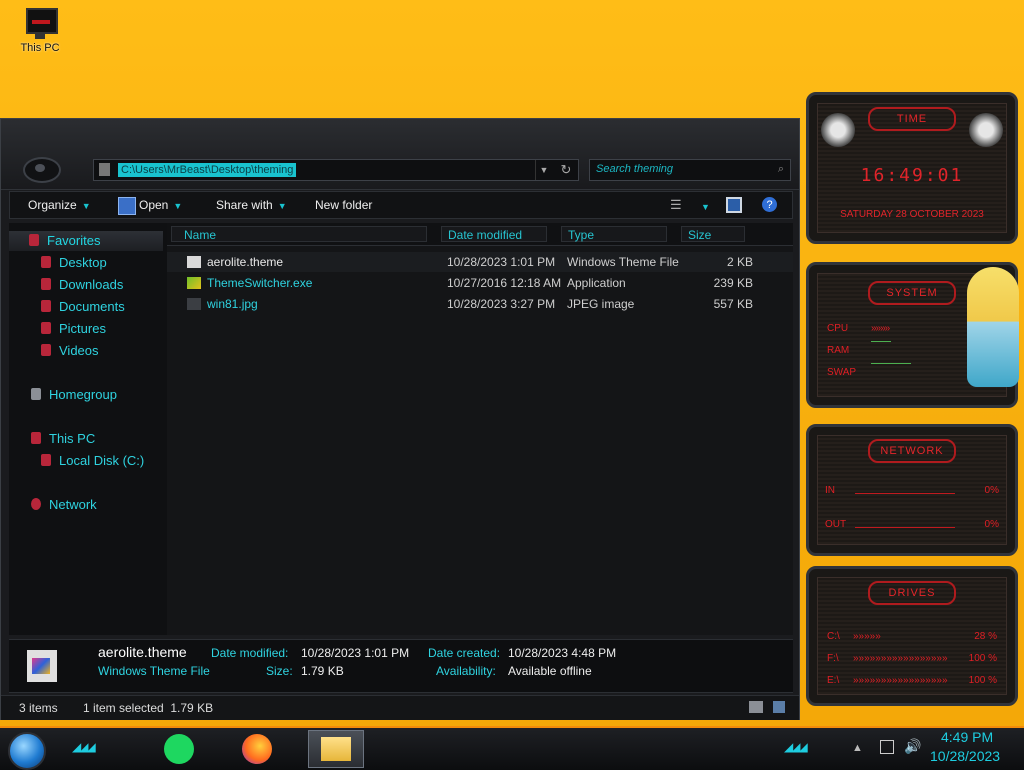 The width and height of the screenshot is (1024, 770). What do you see at coordinates (54, 351) in the screenshot?
I see `nav-videos: Videos` at bounding box center [54, 351].